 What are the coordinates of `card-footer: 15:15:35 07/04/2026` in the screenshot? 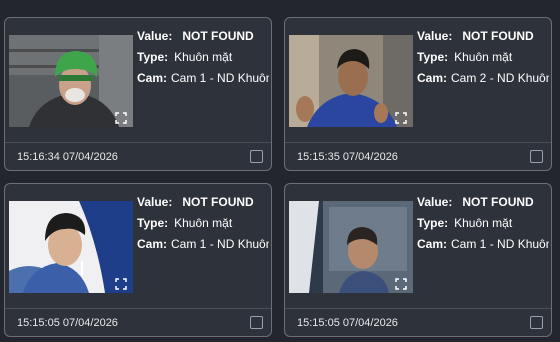 It's located at (418, 156).